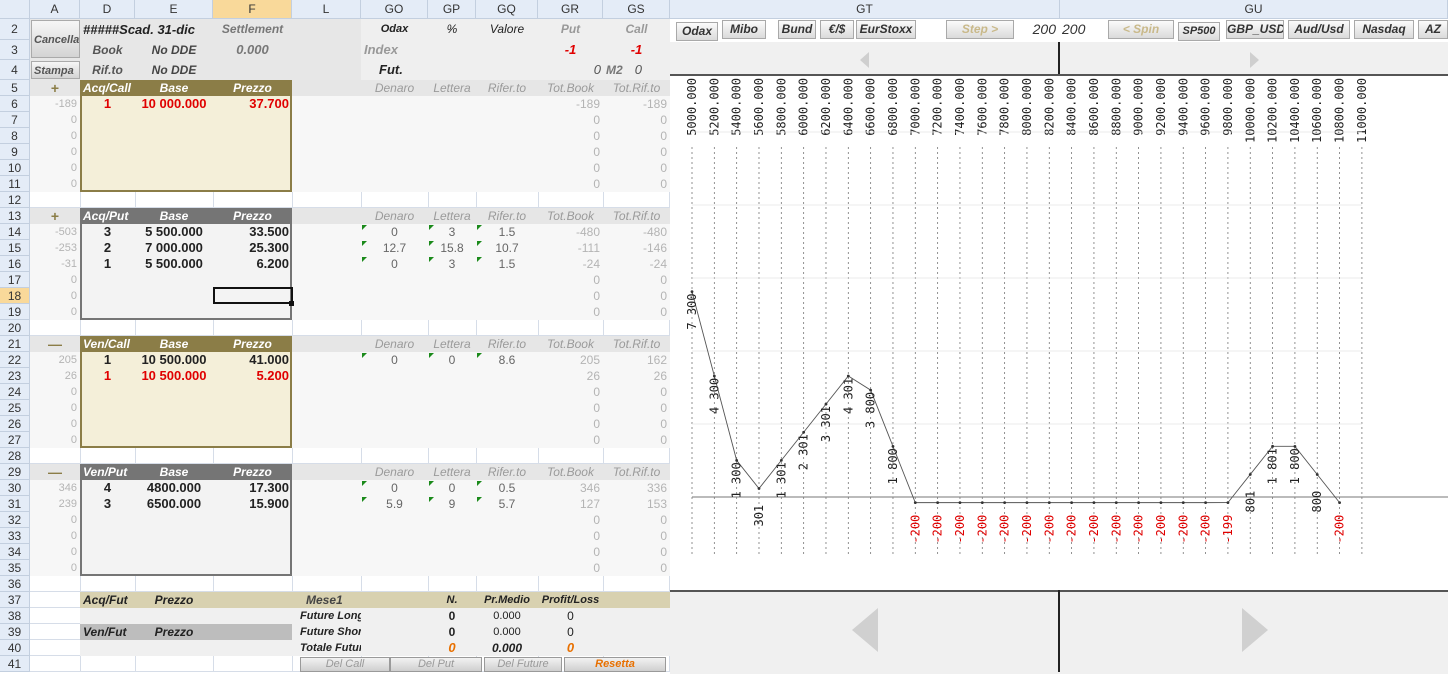 The height and width of the screenshot is (674, 1448). Describe the element at coordinates (253, 295) in the screenshot. I see `selected-cell-F18` at that location.